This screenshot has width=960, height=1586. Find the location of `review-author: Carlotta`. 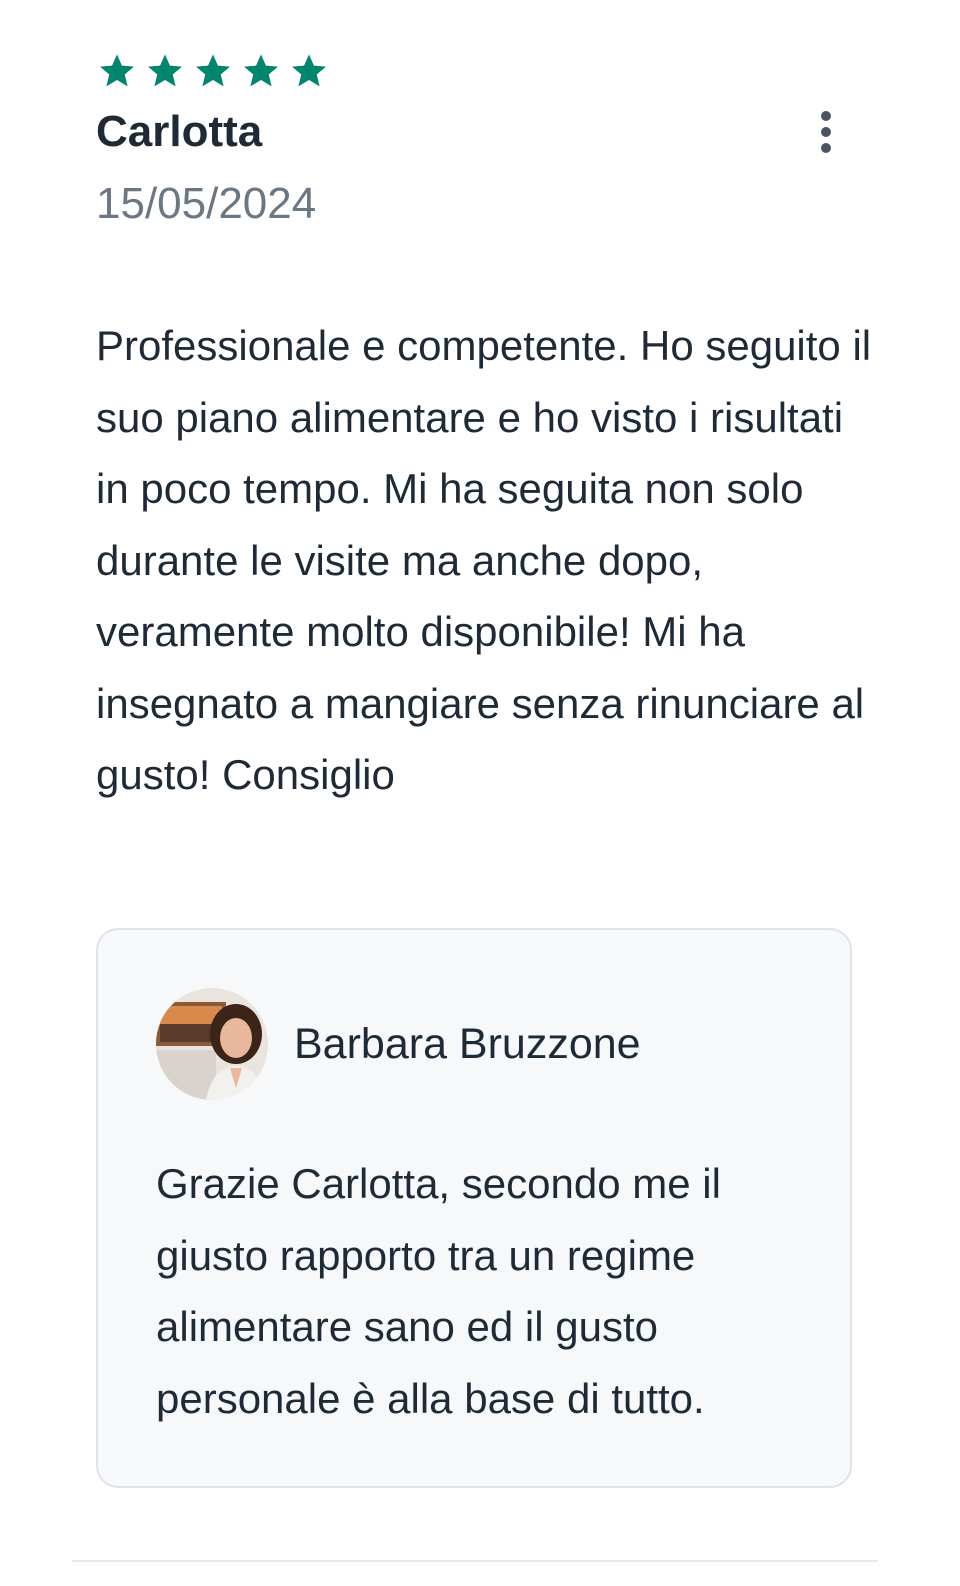

review-author: Carlotta is located at coordinates (179, 131).